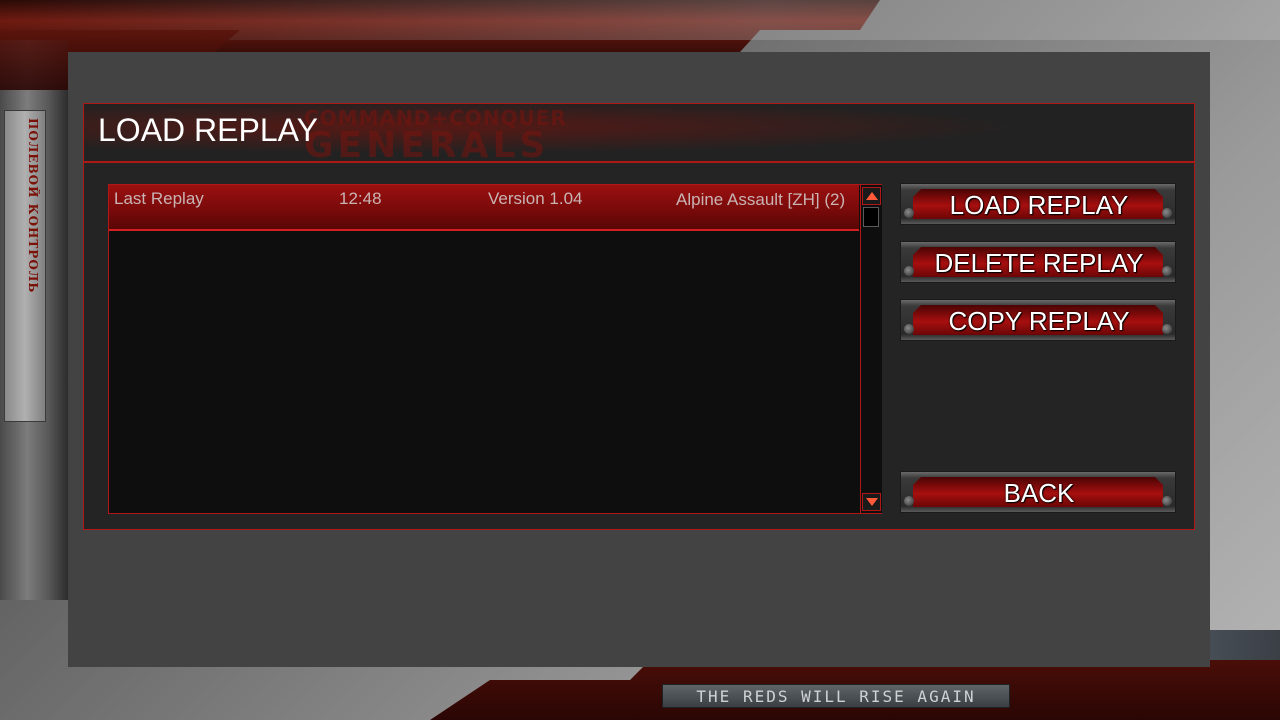 The width and height of the screenshot is (1280, 720). Describe the element at coordinates (535, 198) in the screenshot. I see `replay-version: Version 1.04` at that location.